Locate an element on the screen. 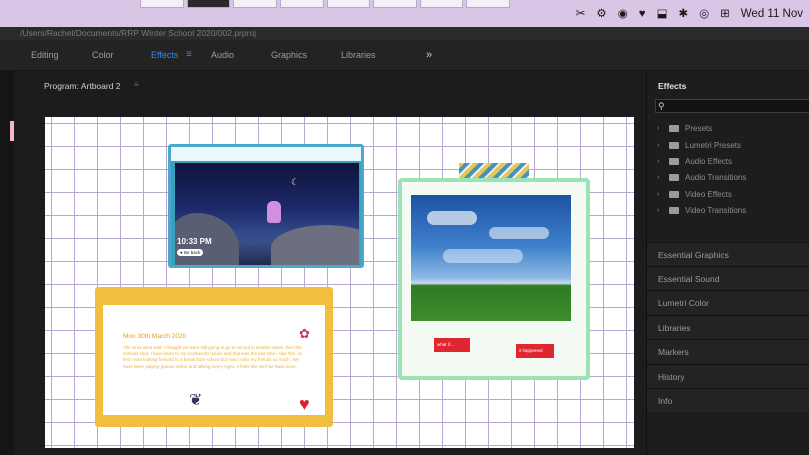 Image resolution: width=809 pixels, height=455 pixels. panel-essential-graphics: Essential Graphics is located at coordinates (728, 254).